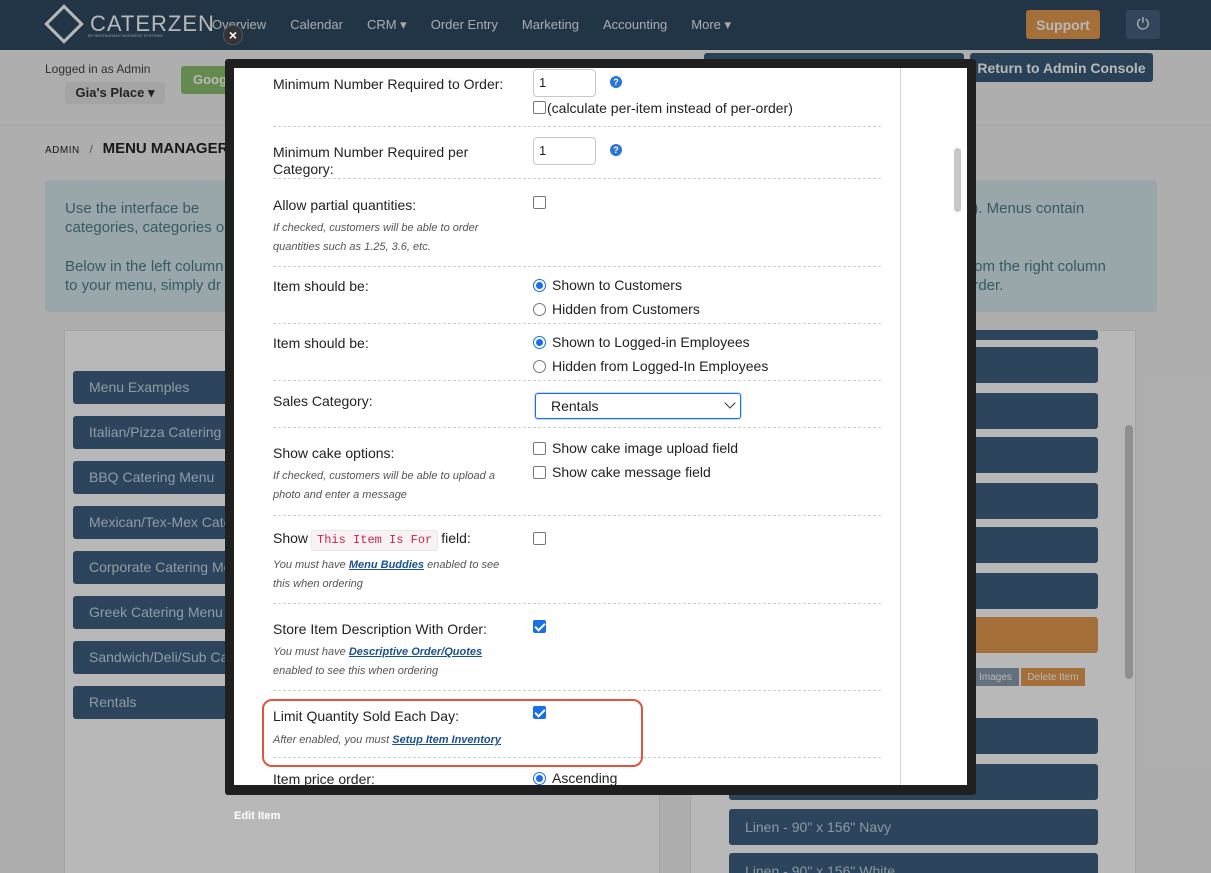  What do you see at coordinates (539, 309) in the screenshot?
I see `hidden-from-customers-radio` at bounding box center [539, 309].